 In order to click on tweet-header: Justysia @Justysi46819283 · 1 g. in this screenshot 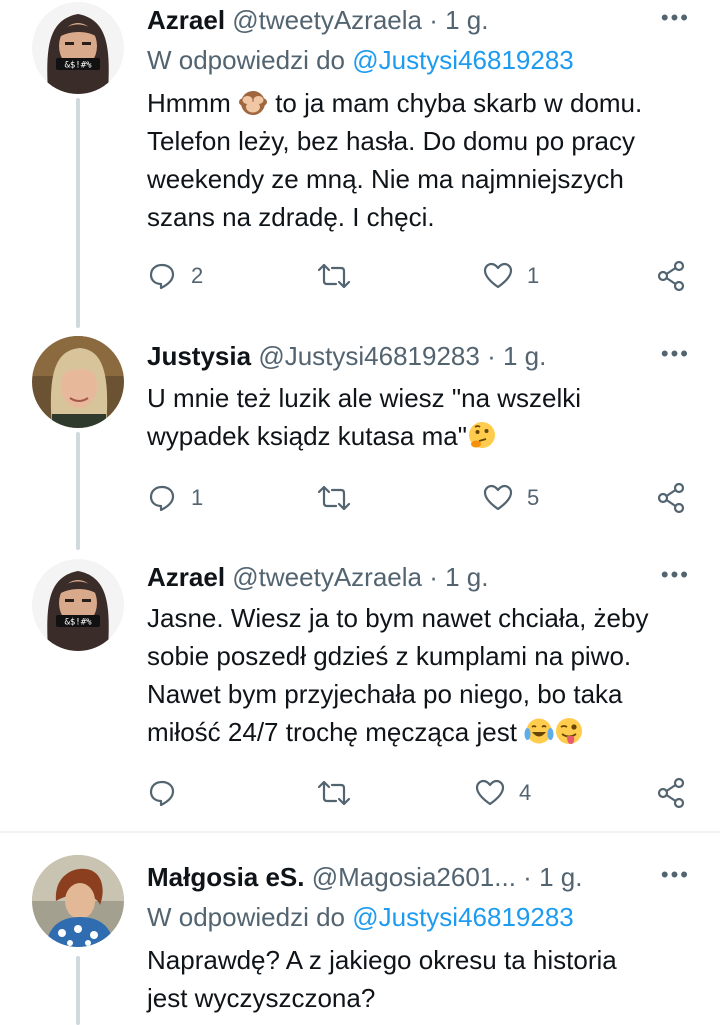, I will do `click(418, 356)`.